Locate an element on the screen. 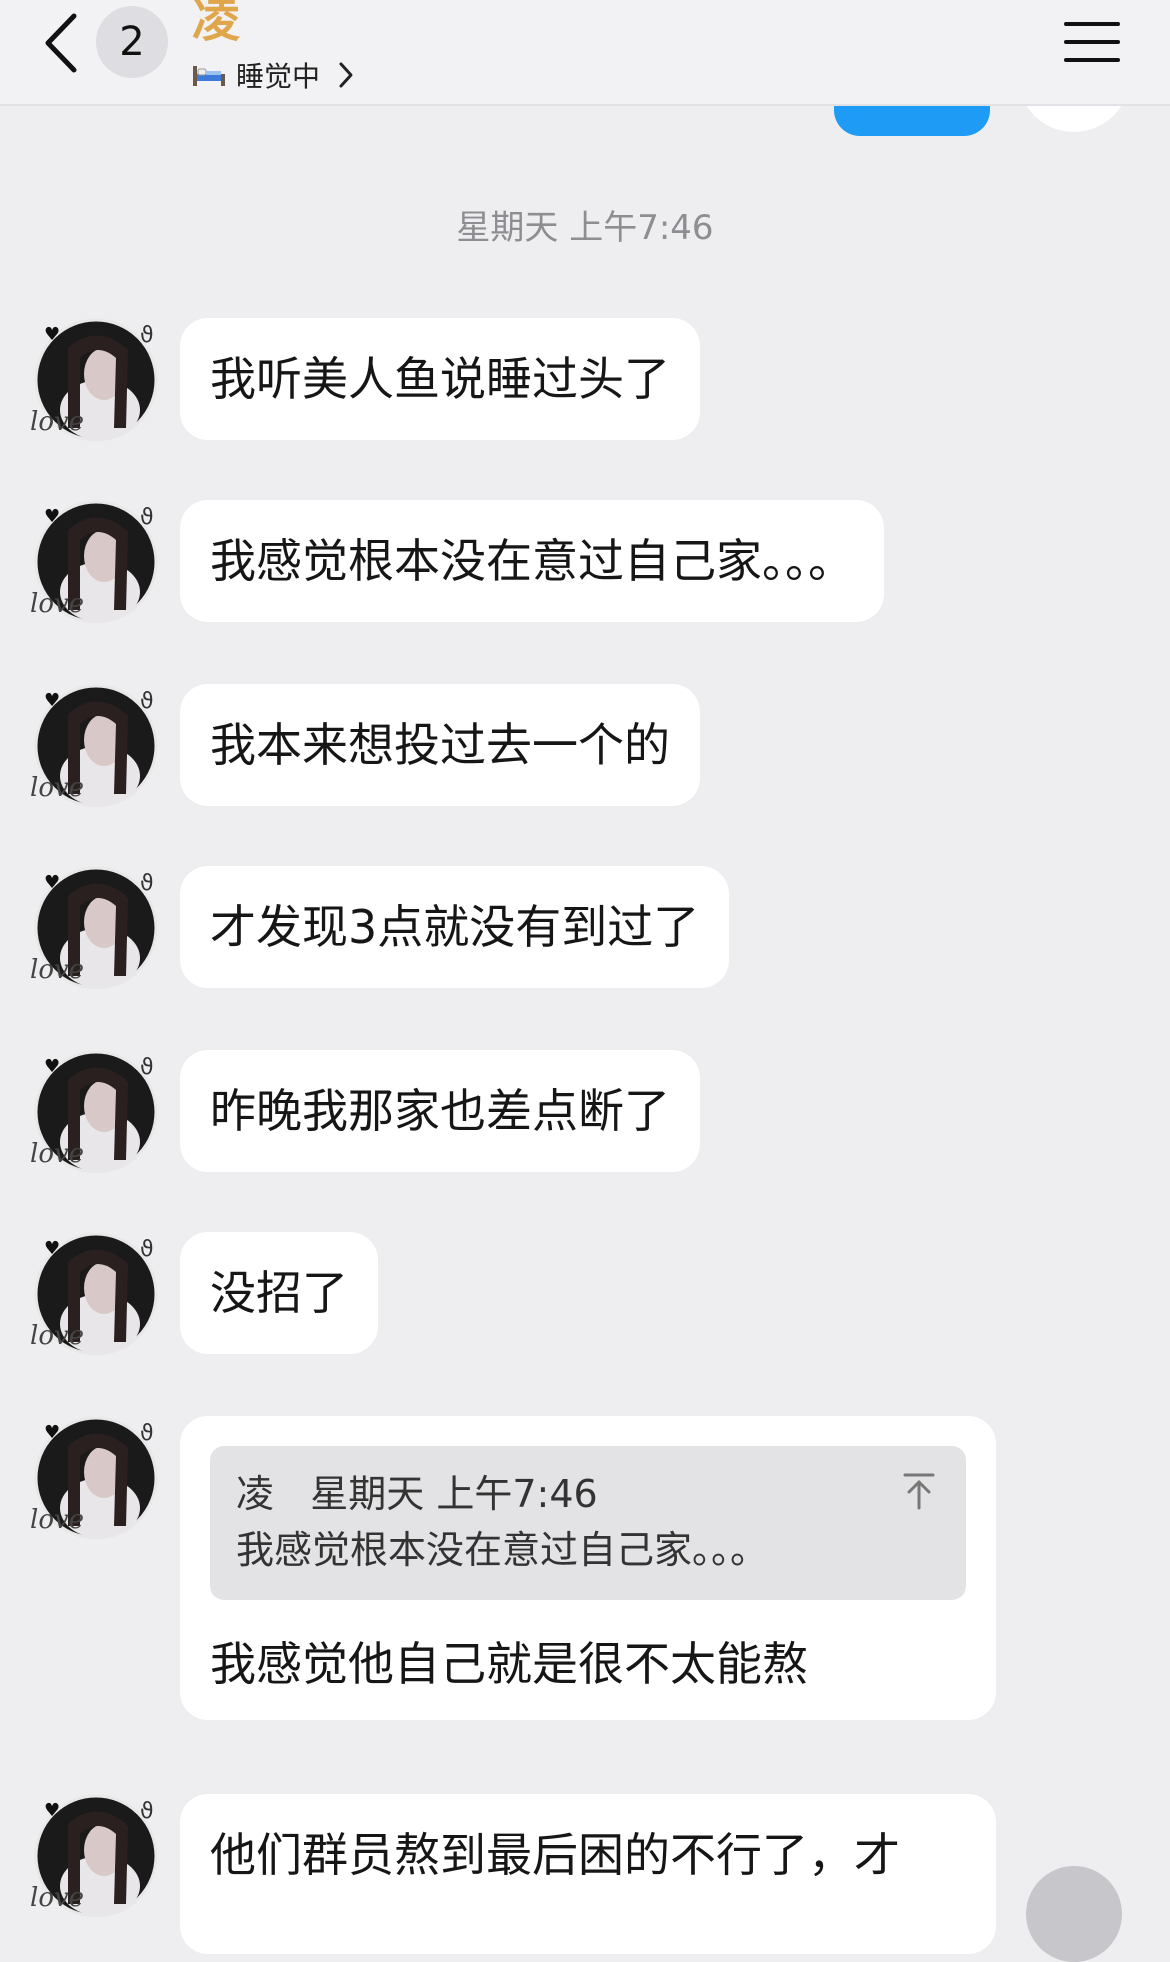 The height and width of the screenshot is (1962, 1170). jump-to-top-icon is located at coordinates (919, 1491).